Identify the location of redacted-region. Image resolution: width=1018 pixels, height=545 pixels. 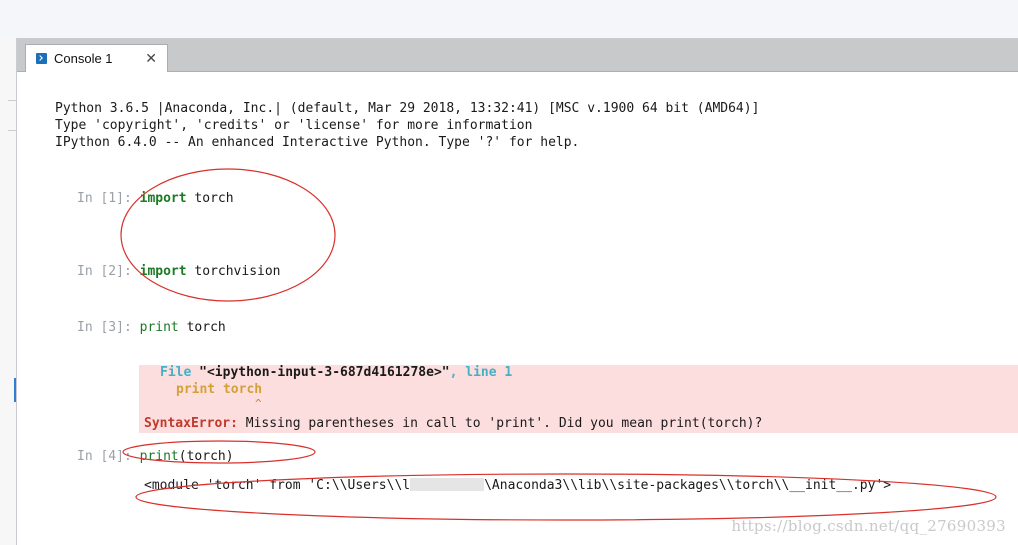
(447, 484).